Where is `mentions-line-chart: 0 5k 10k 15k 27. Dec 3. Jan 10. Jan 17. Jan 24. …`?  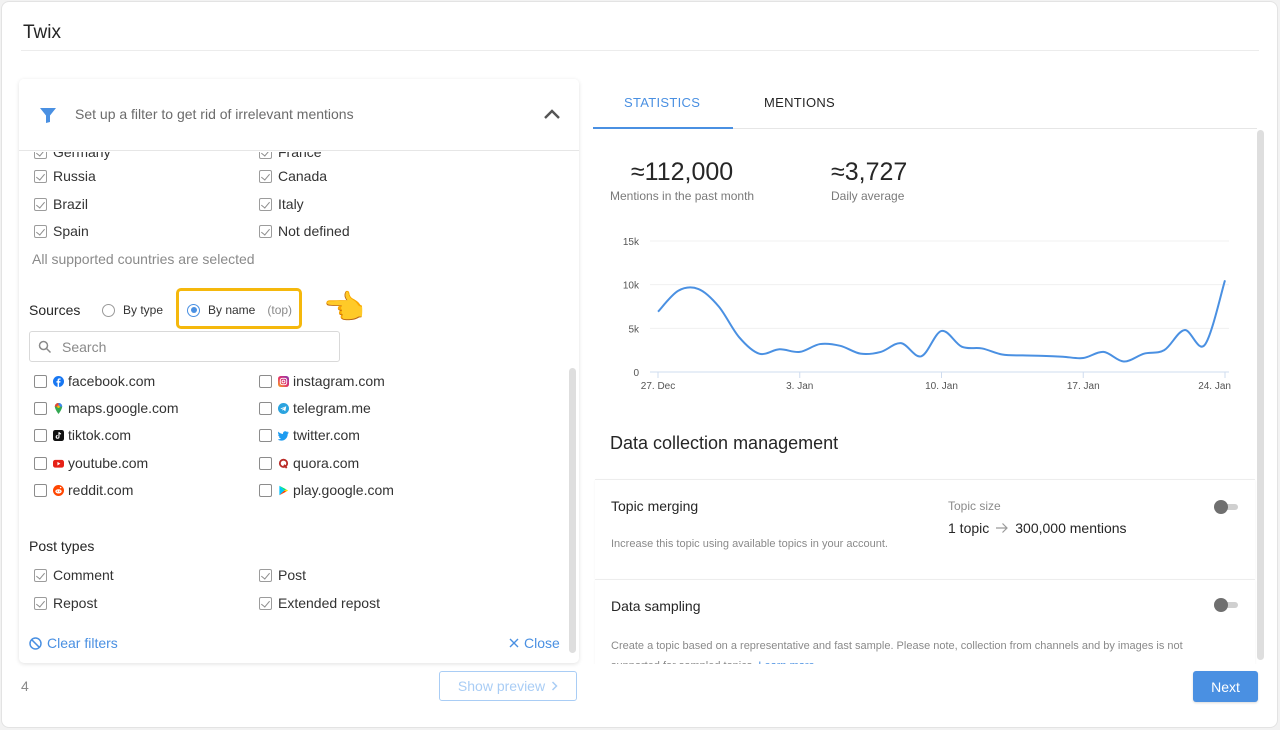 mentions-line-chart: 0 5k 10k 15k 27. Dec 3. Jan 10. Jan 17. Jan 24. … is located at coordinates (927, 314).